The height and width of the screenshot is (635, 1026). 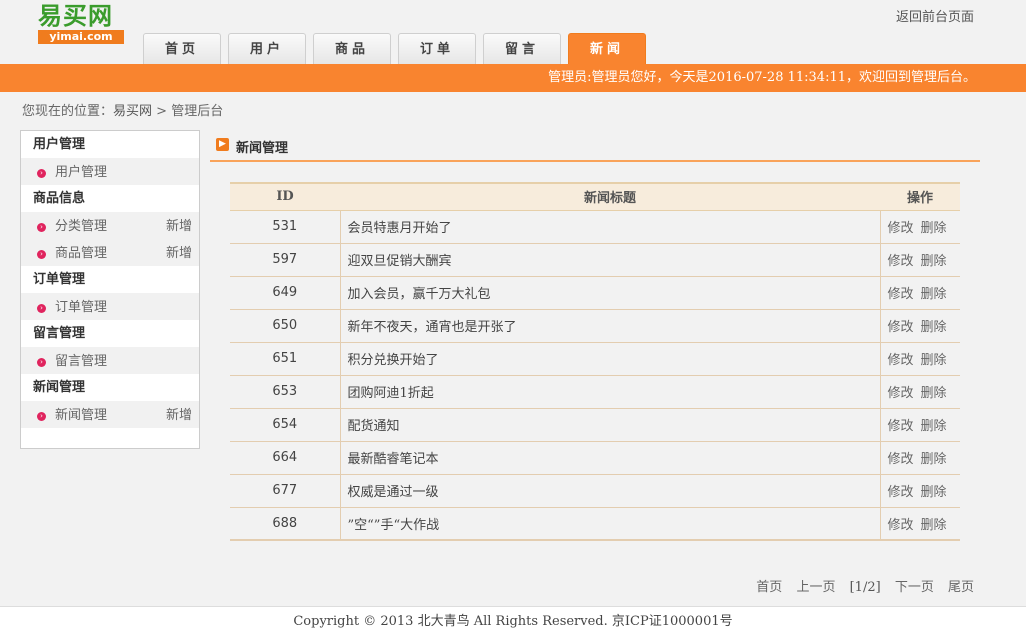 What do you see at coordinates (352, 48) in the screenshot?
I see `nav-tab: 商品` at bounding box center [352, 48].